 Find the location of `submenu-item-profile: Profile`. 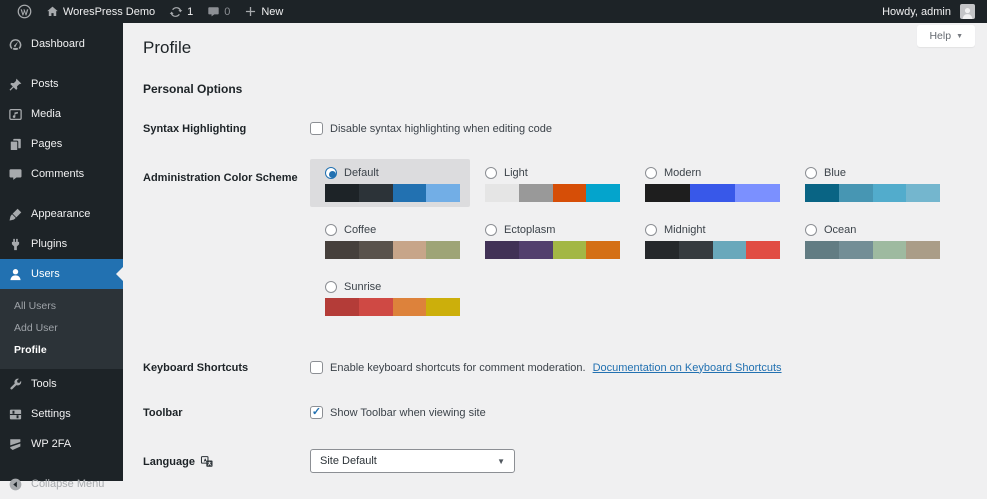

submenu-item-profile: Profile is located at coordinates (61, 350).